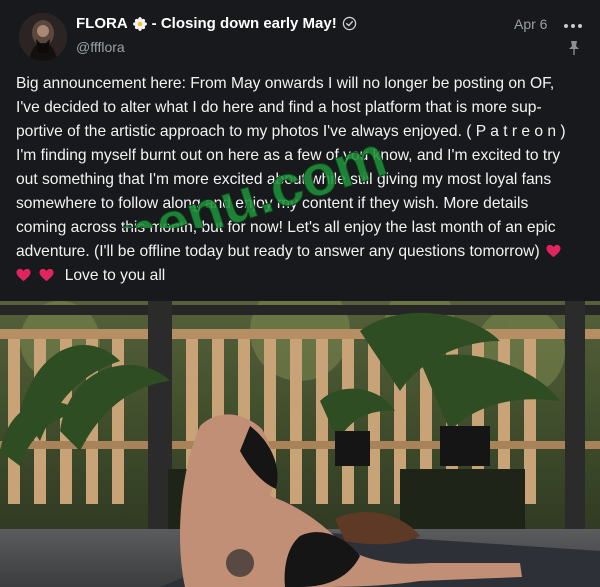  I want to click on more-options-button, so click(573, 26).